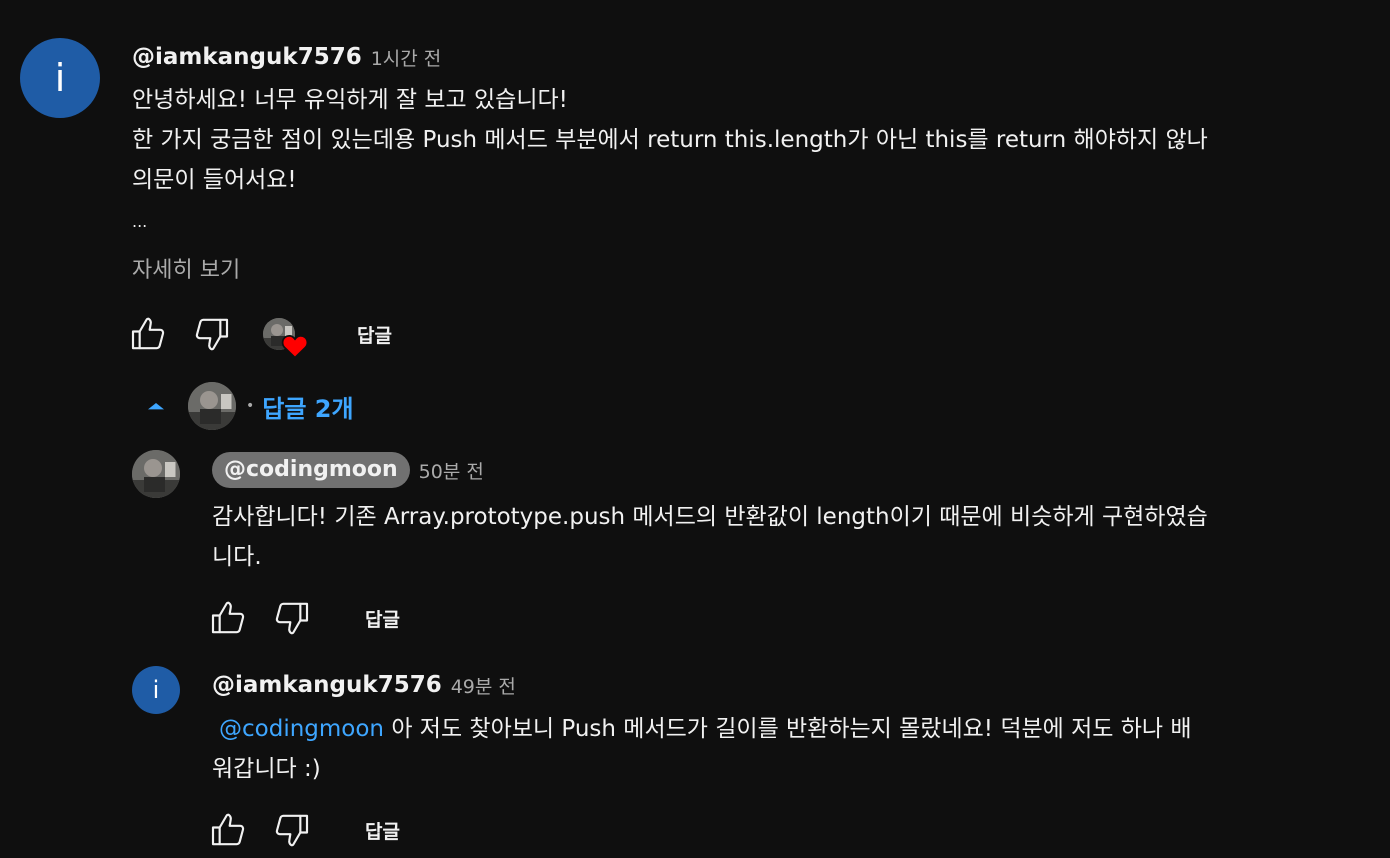 The height and width of the screenshot is (858, 1390). I want to click on comment-header: @iamkanguk7576 1시간 전, so click(286, 57).